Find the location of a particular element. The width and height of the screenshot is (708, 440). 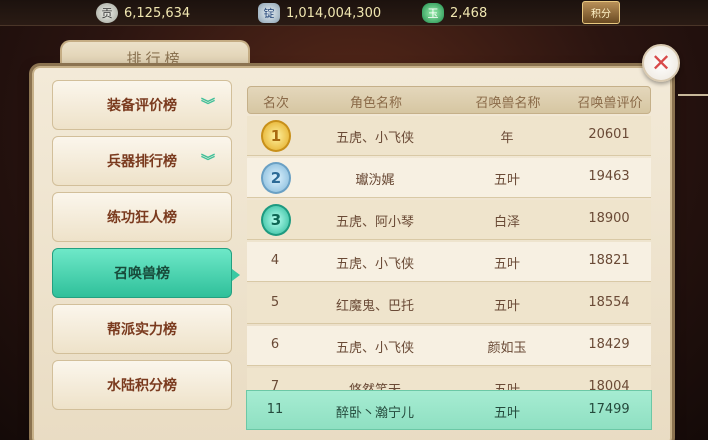

table-header: 名次 角色名称 召唤兽名称 召唤兽评价 is located at coordinates (449, 100).